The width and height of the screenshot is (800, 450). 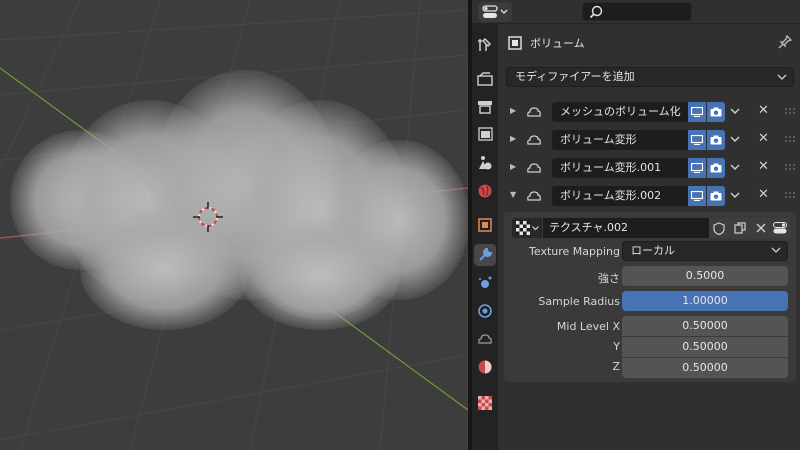 I want to click on tab-view-layer, so click(x=485, y=135).